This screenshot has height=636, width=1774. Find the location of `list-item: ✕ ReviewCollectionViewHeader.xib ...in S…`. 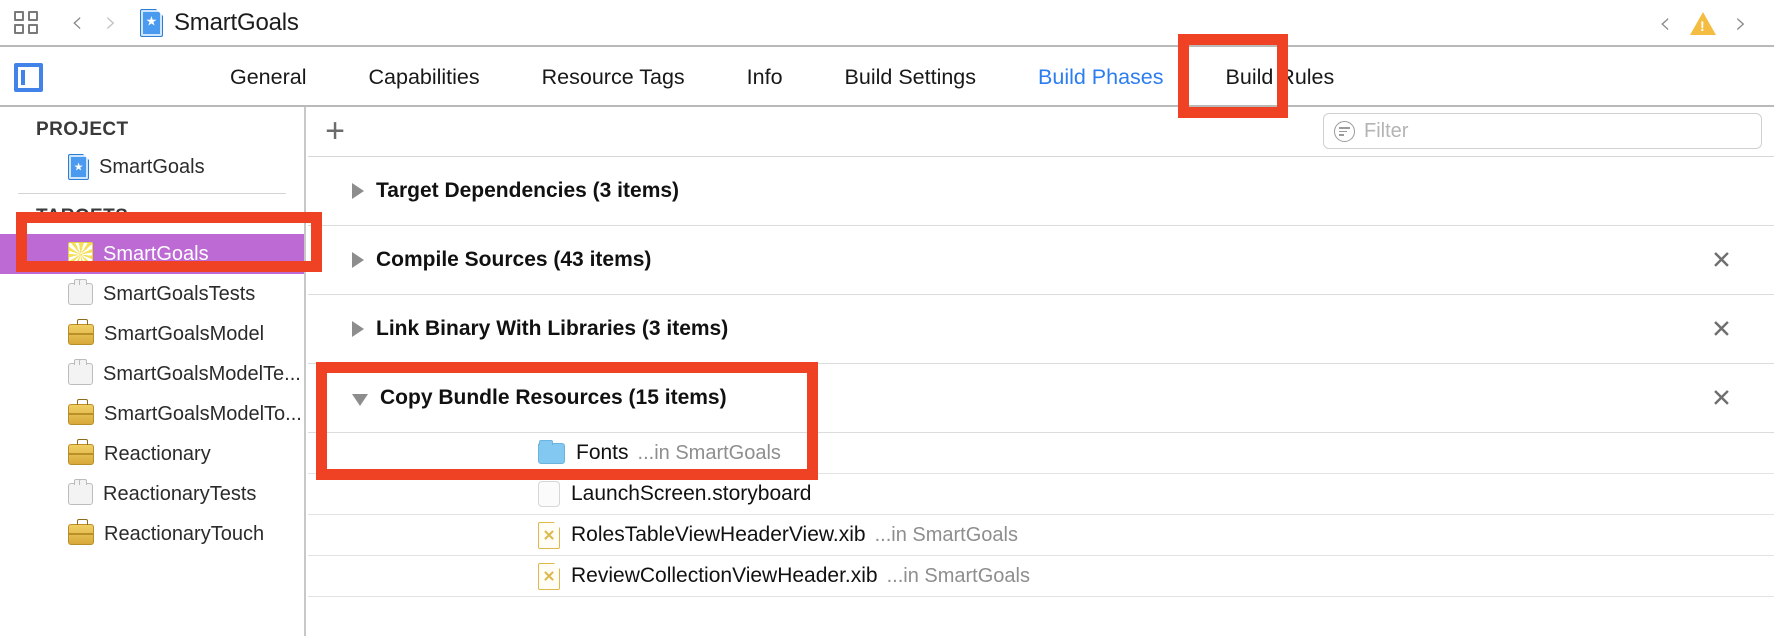

list-item: ✕ ReviewCollectionViewHeader.xib ...in S… is located at coordinates (1041, 576).